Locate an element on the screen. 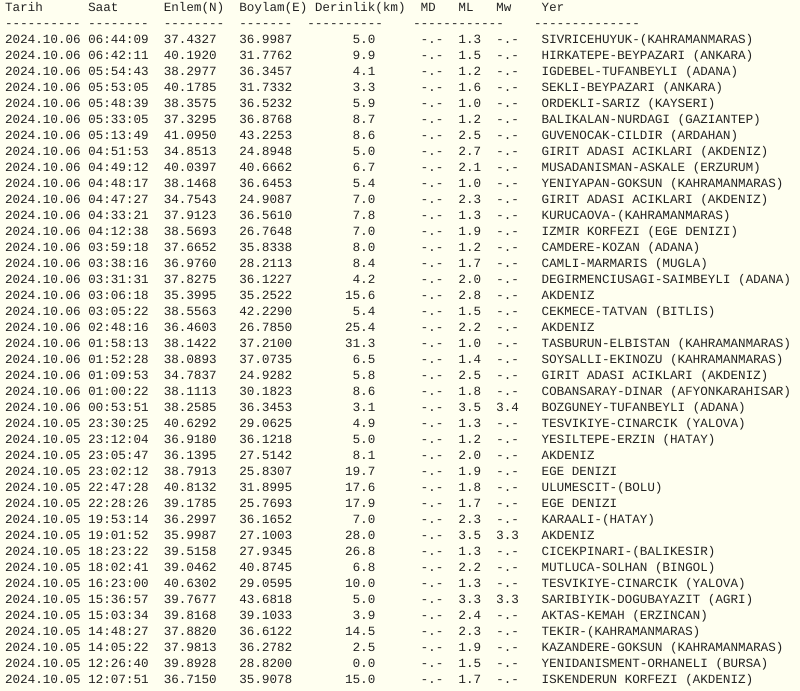 This screenshot has height=691, width=800. latitude-cell: 37.8820 is located at coordinates (190, 632).